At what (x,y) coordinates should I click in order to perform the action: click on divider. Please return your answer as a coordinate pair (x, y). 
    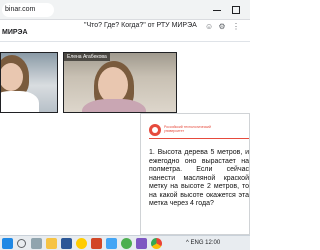
    Looking at the image, I should click on (199, 138).